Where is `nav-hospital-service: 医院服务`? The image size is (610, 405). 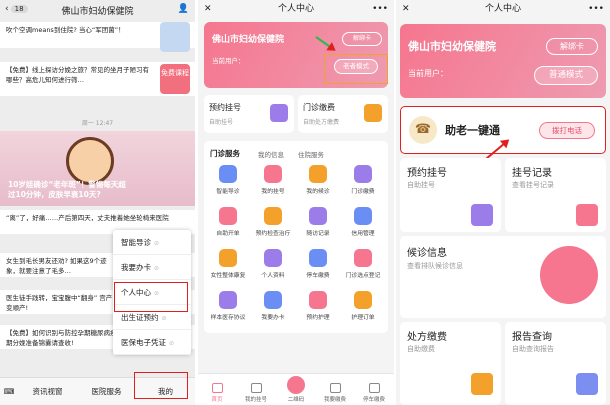 nav-hospital-service: 医院服务 is located at coordinates (106, 391).